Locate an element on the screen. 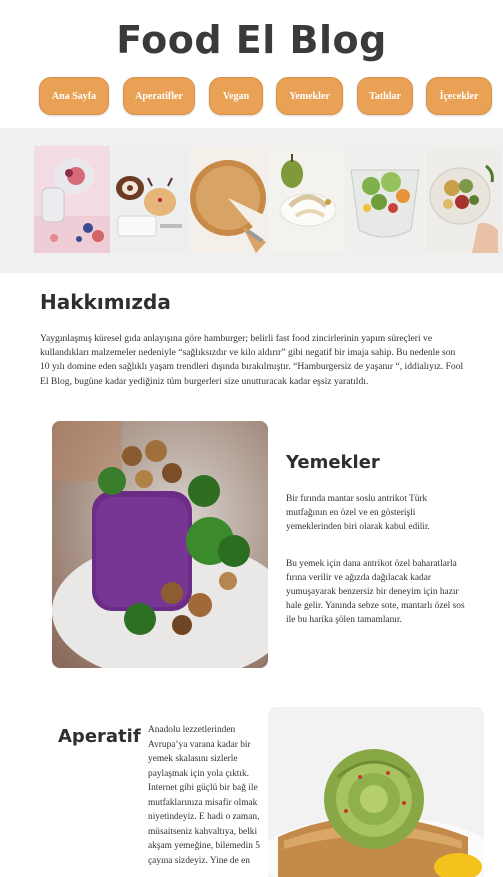 The width and height of the screenshot is (503, 877). appetizer-heading: Aperatif is located at coordinates (99, 736).